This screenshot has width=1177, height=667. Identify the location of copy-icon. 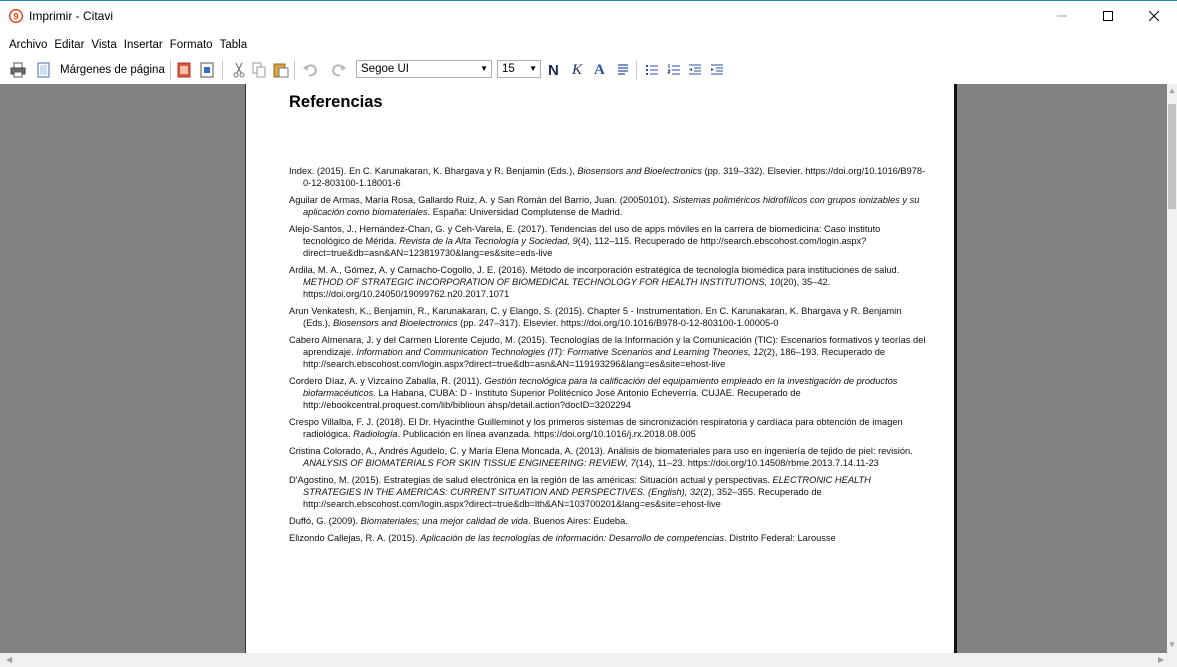
(259, 70).